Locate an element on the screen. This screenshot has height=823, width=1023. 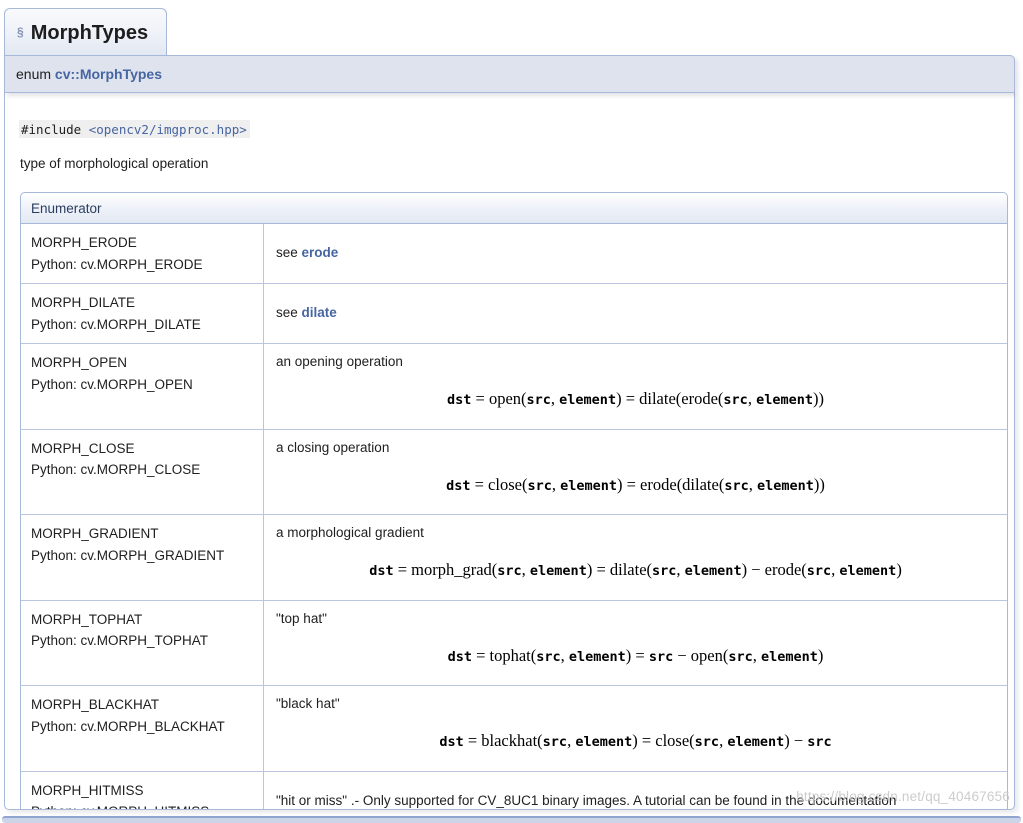
enumerator-name: MORPH_CLOSE is located at coordinates (83, 448).